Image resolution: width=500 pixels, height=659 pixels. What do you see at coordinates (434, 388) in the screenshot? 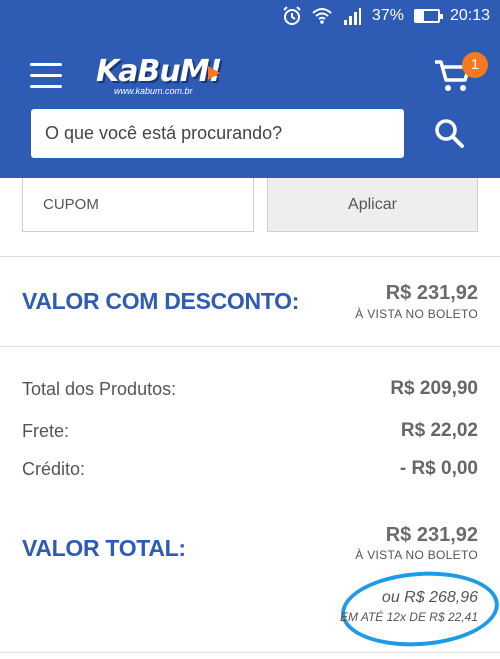
I see `products-total-value: R$ 209,90` at bounding box center [434, 388].